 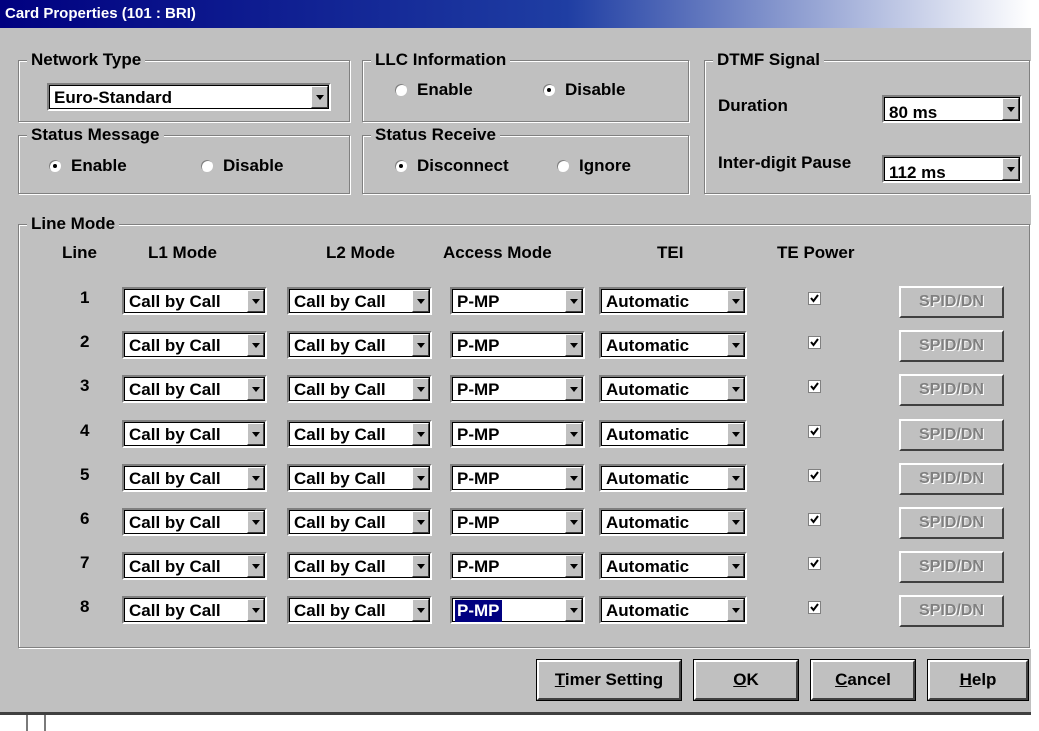 I want to click on duration-select: 80 ms, so click(x=952, y=109).